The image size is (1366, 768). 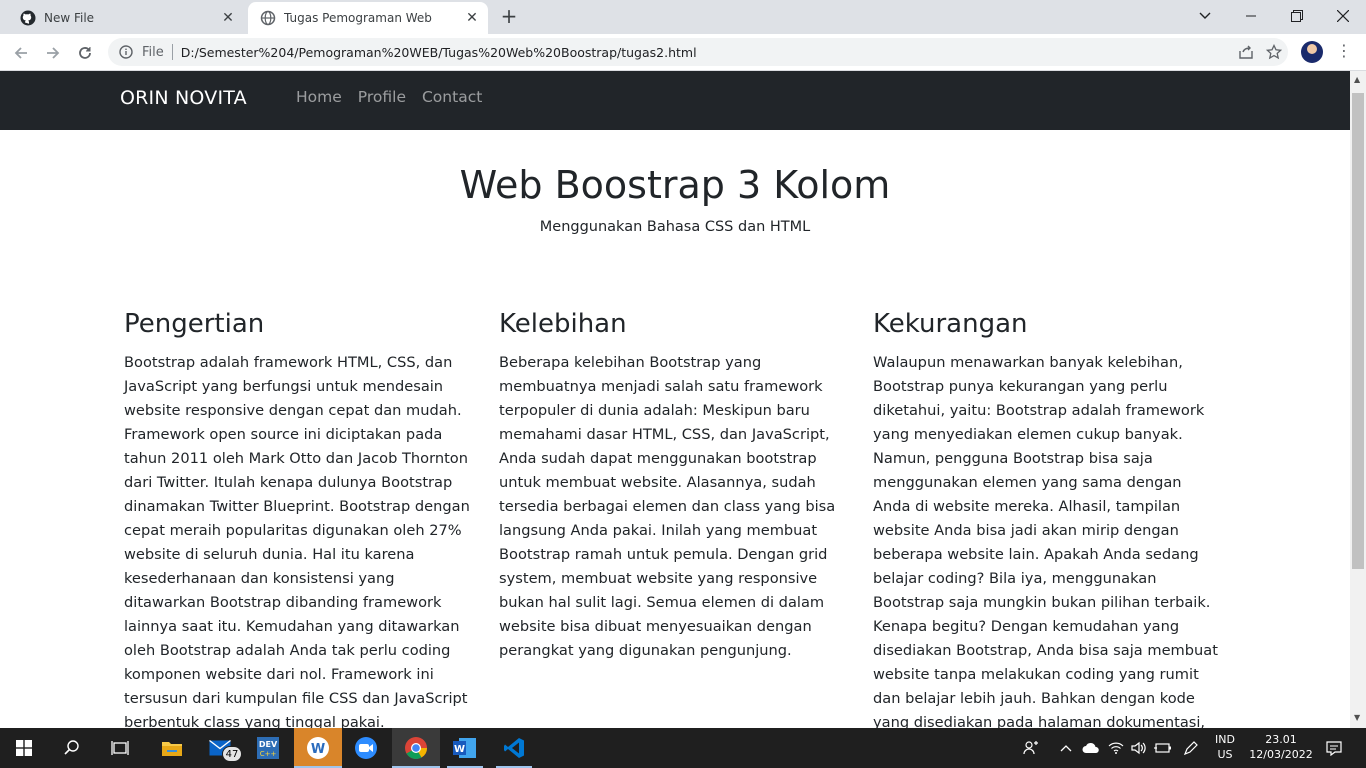 I want to click on clock-time: 23.01, so click(x=1281, y=739).